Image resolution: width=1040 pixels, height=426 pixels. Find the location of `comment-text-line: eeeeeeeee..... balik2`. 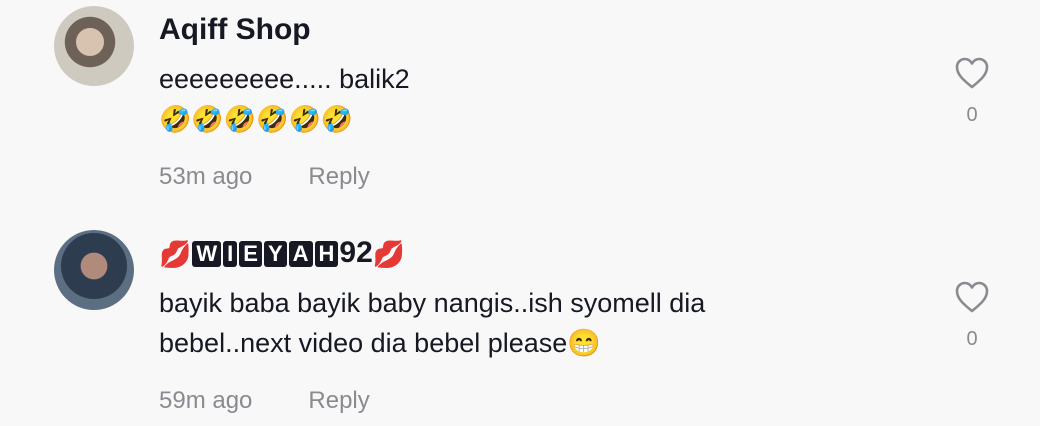

comment-text-line: eeeeeeeee..... balik2 is located at coordinates (284, 79).